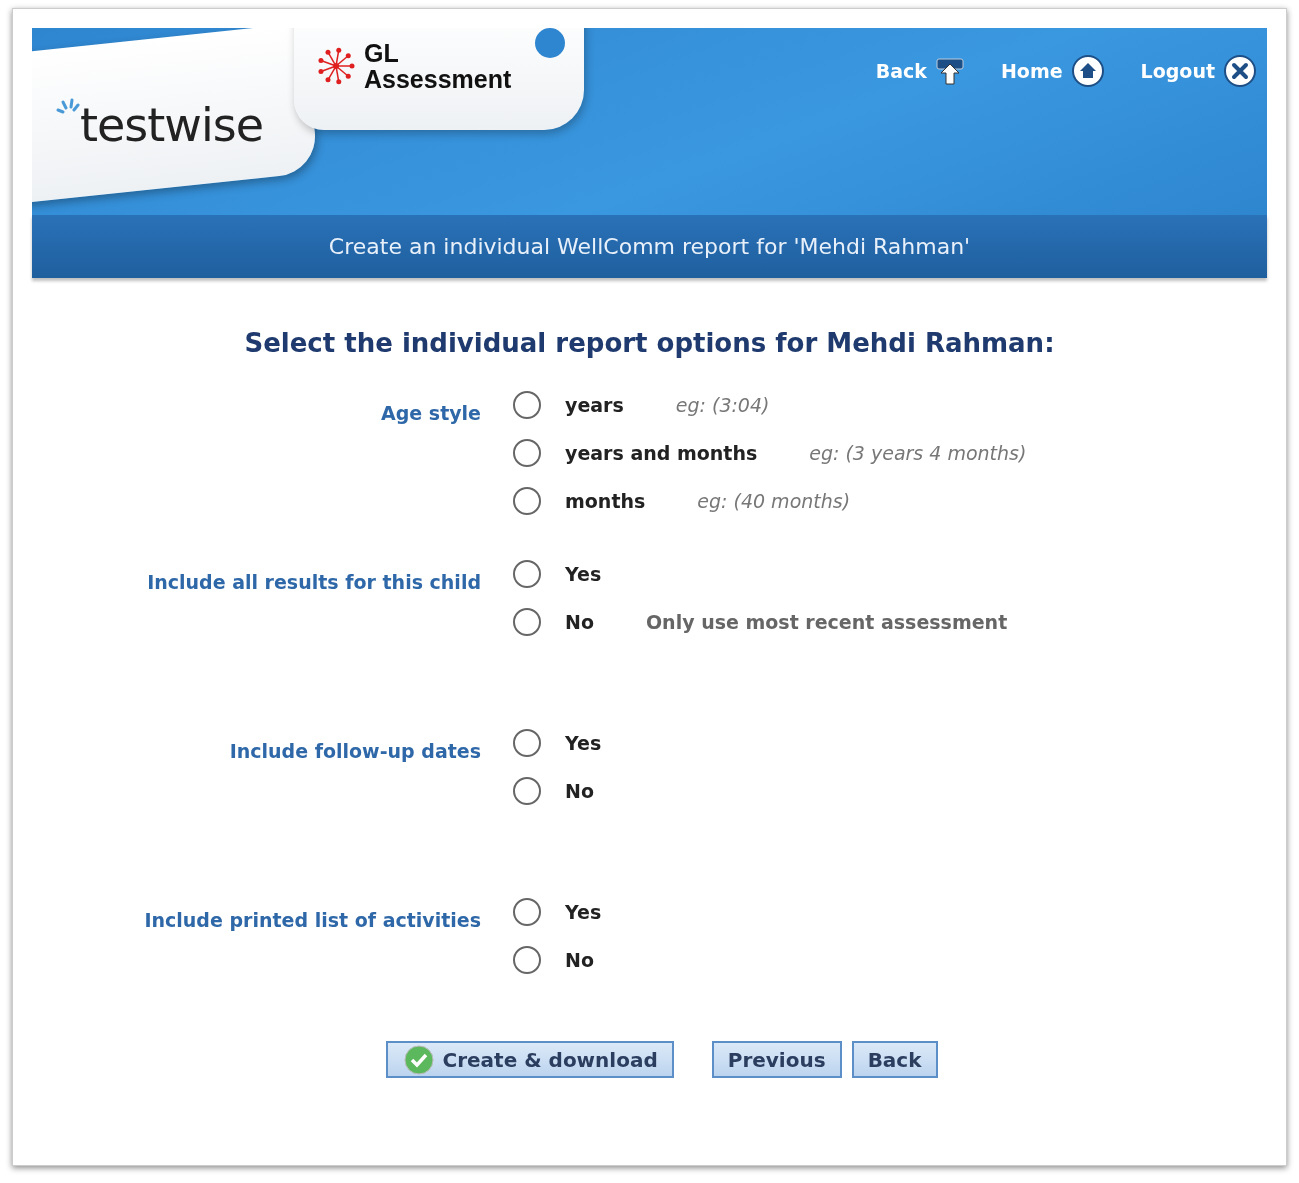  I want to click on option-label: Include all results for this child, so click(314, 582).